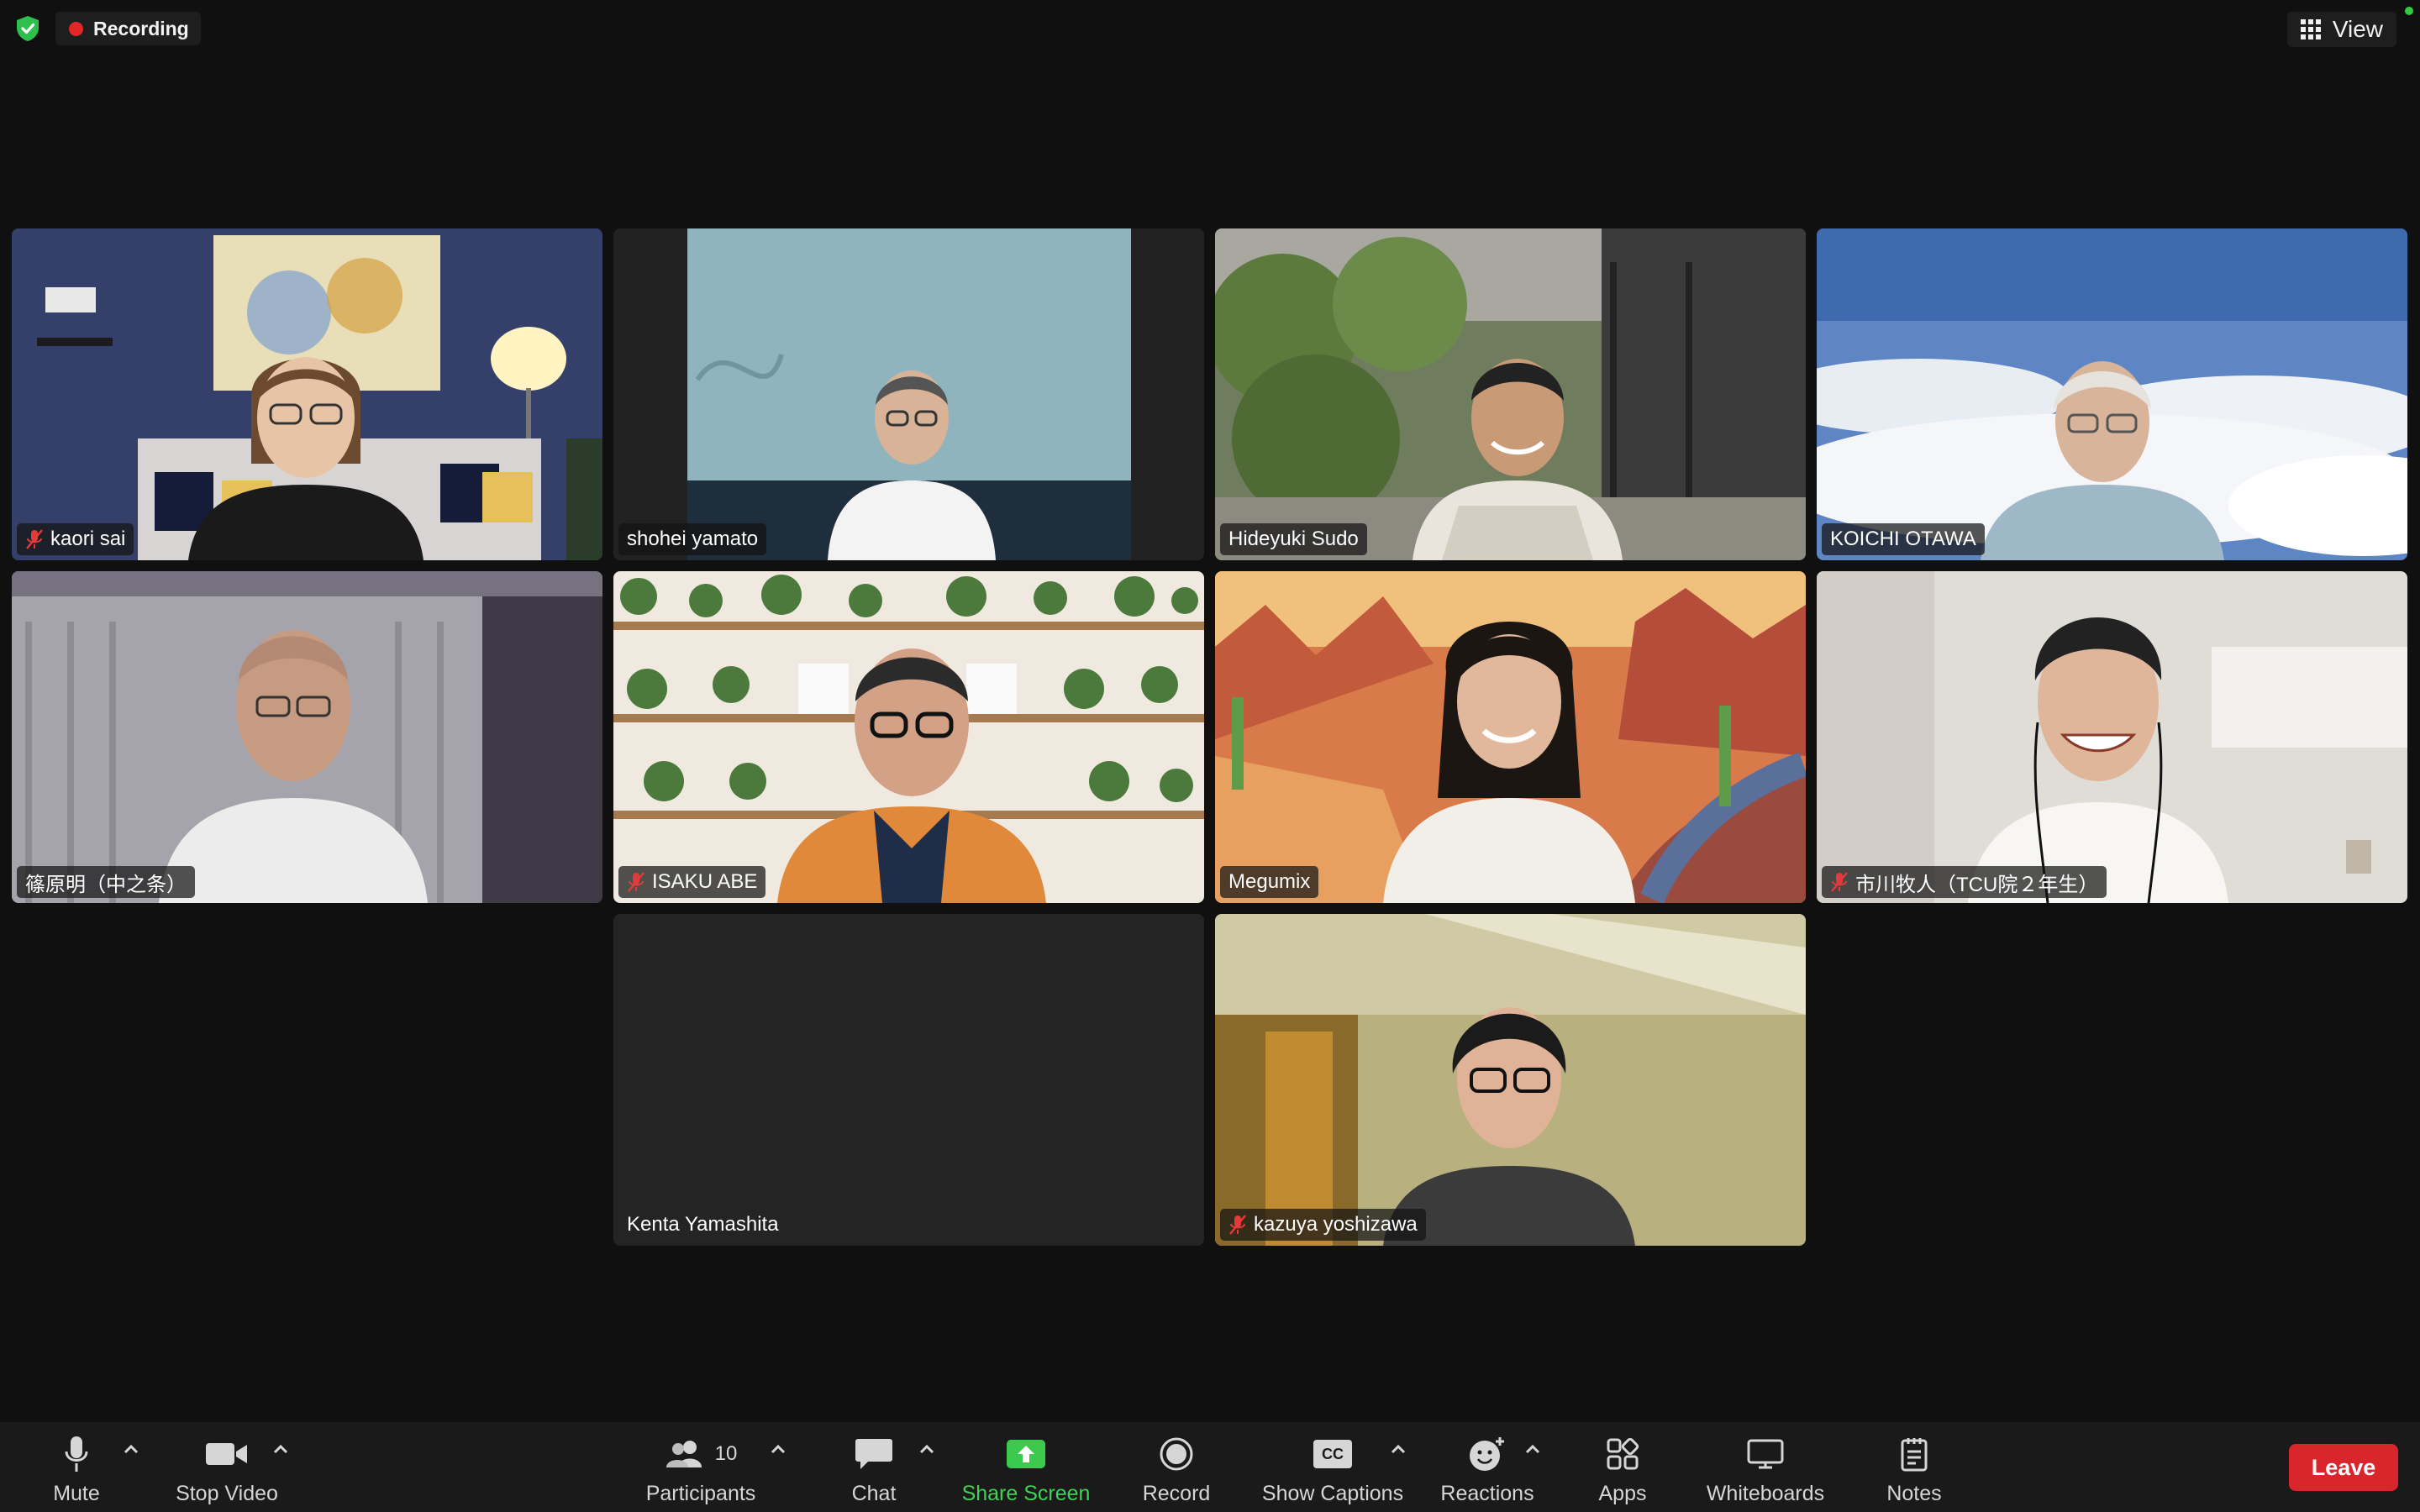 This screenshot has height=1512, width=2420. Describe the element at coordinates (1765, 1493) in the screenshot. I see `whiteboards-label: Whiteboards` at that location.